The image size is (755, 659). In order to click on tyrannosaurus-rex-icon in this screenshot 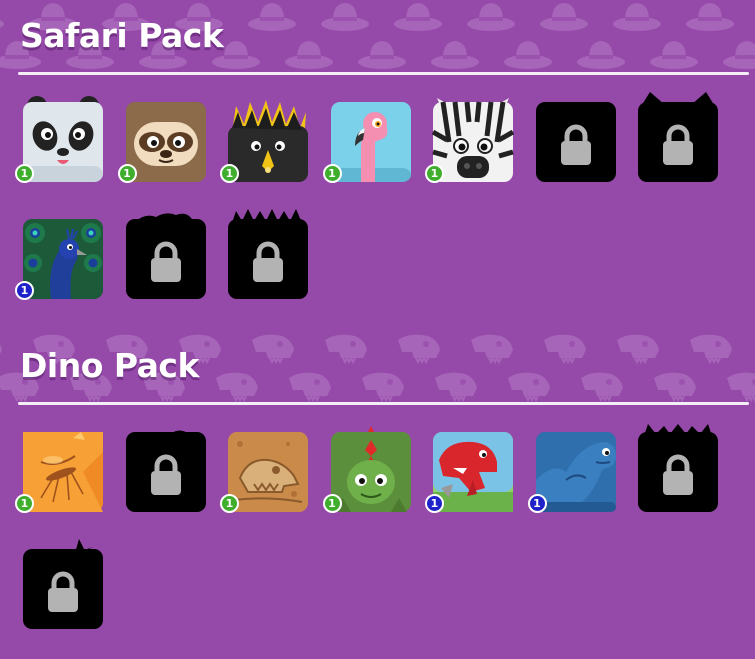, I will do `click(63, 584)`.